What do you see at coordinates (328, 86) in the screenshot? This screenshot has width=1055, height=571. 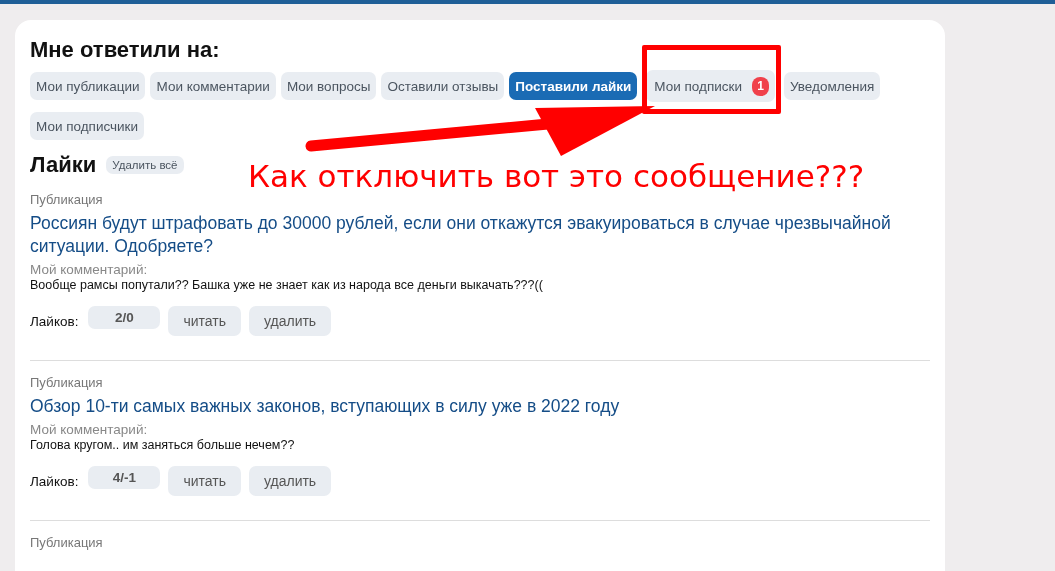 I see `tab: Мои вопросы` at bounding box center [328, 86].